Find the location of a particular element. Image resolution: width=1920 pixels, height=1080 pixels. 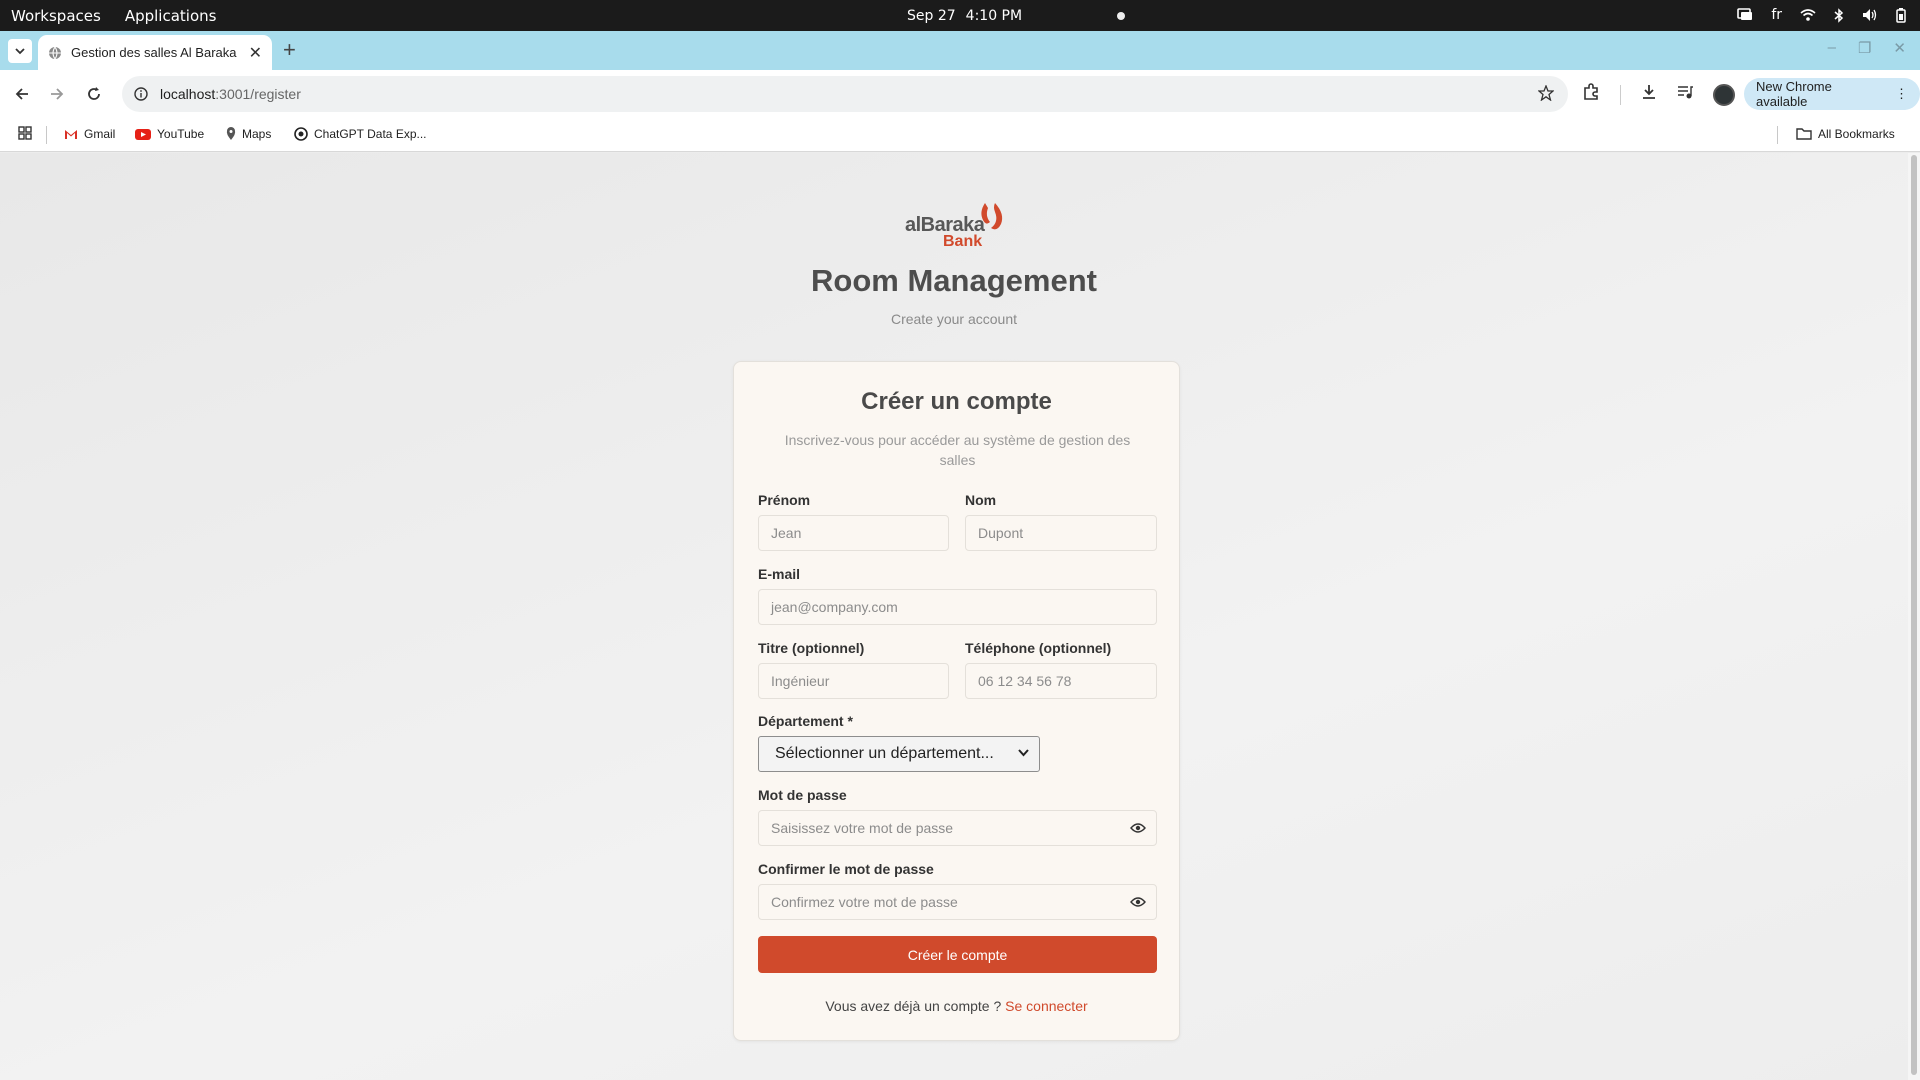

first-name-label: Prénom is located at coordinates (784, 500).